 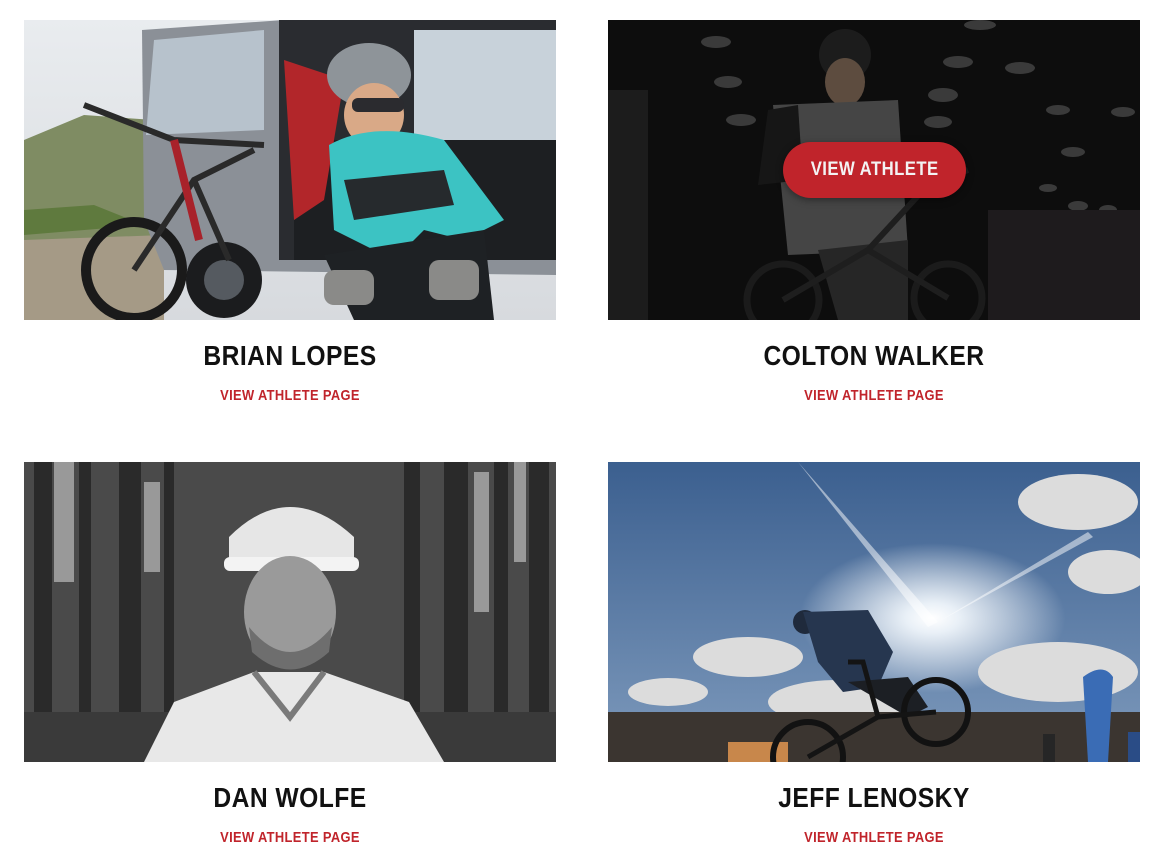 I want to click on athlete-name: BRIAN LOPES, so click(x=290, y=355).